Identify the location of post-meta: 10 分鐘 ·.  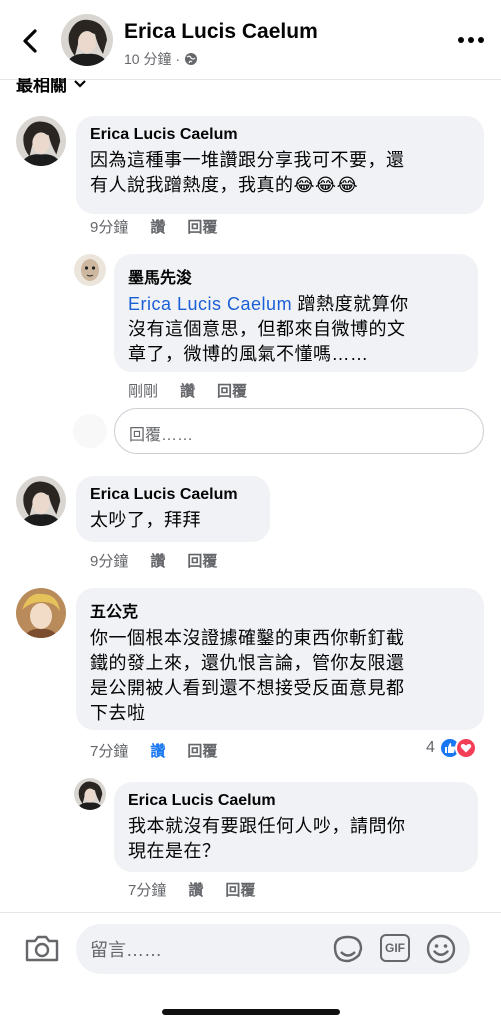
(161, 59).